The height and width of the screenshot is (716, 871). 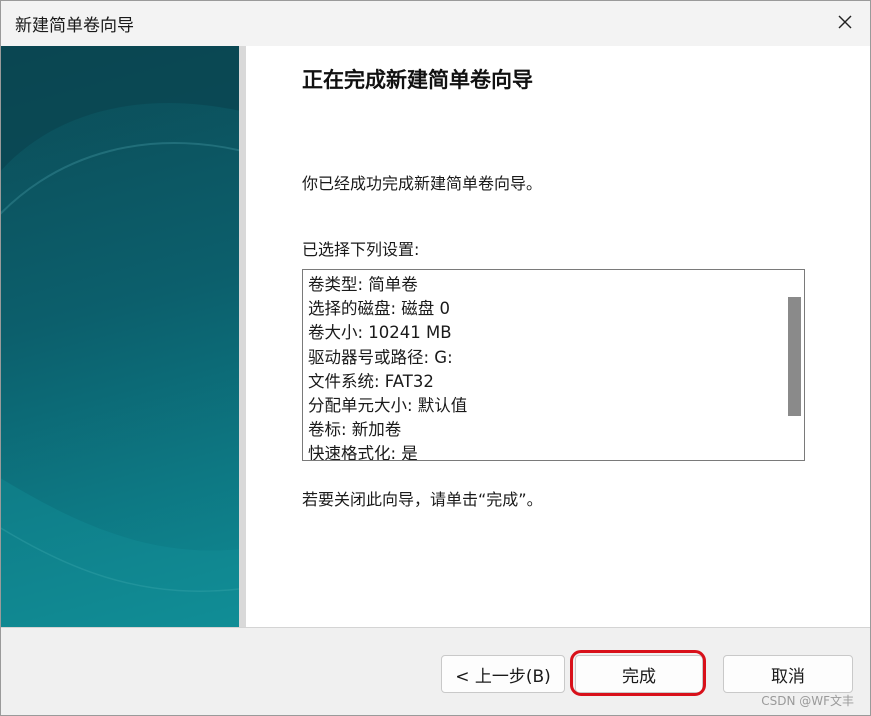 What do you see at coordinates (807, 701) in the screenshot?
I see `watermark: CSDN @WF文丰` at bounding box center [807, 701].